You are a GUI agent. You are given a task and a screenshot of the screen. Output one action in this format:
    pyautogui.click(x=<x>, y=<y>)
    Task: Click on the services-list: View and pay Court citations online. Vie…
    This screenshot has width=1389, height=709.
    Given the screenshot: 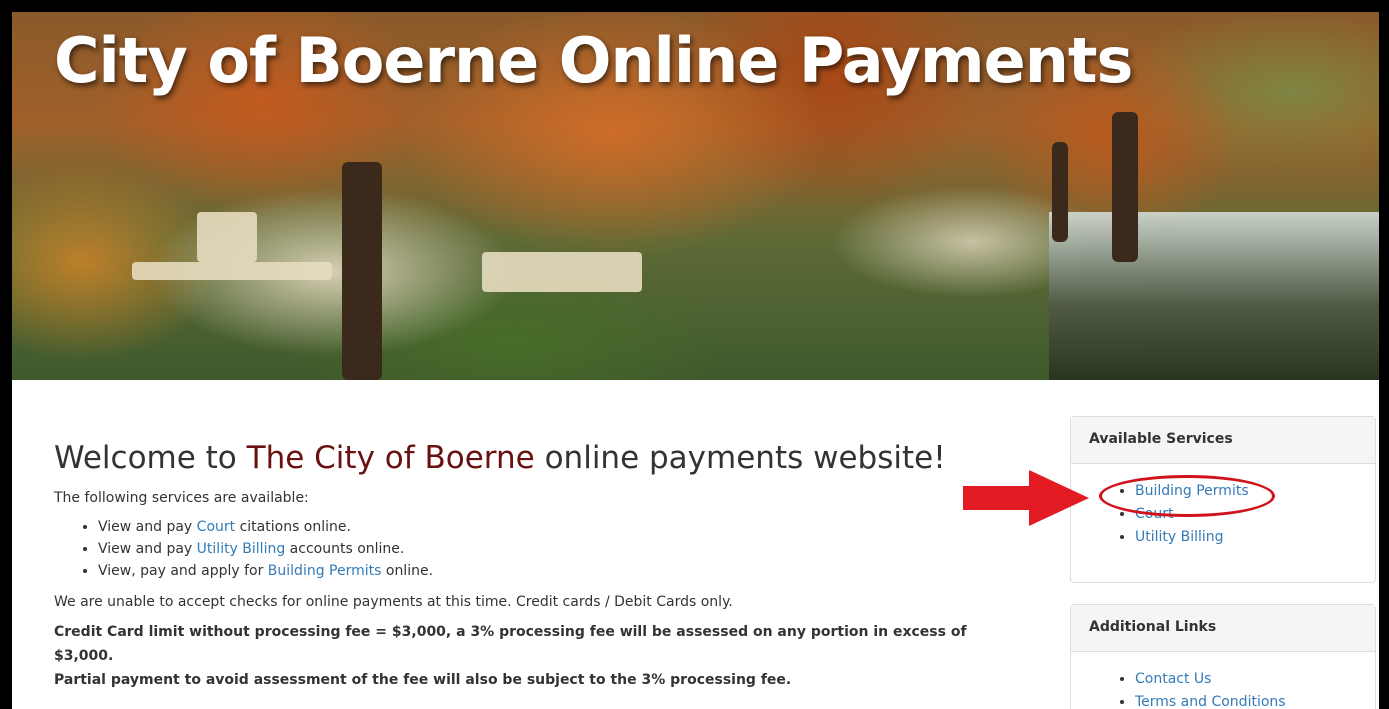 What is the action you would take?
    pyautogui.click(x=534, y=549)
    